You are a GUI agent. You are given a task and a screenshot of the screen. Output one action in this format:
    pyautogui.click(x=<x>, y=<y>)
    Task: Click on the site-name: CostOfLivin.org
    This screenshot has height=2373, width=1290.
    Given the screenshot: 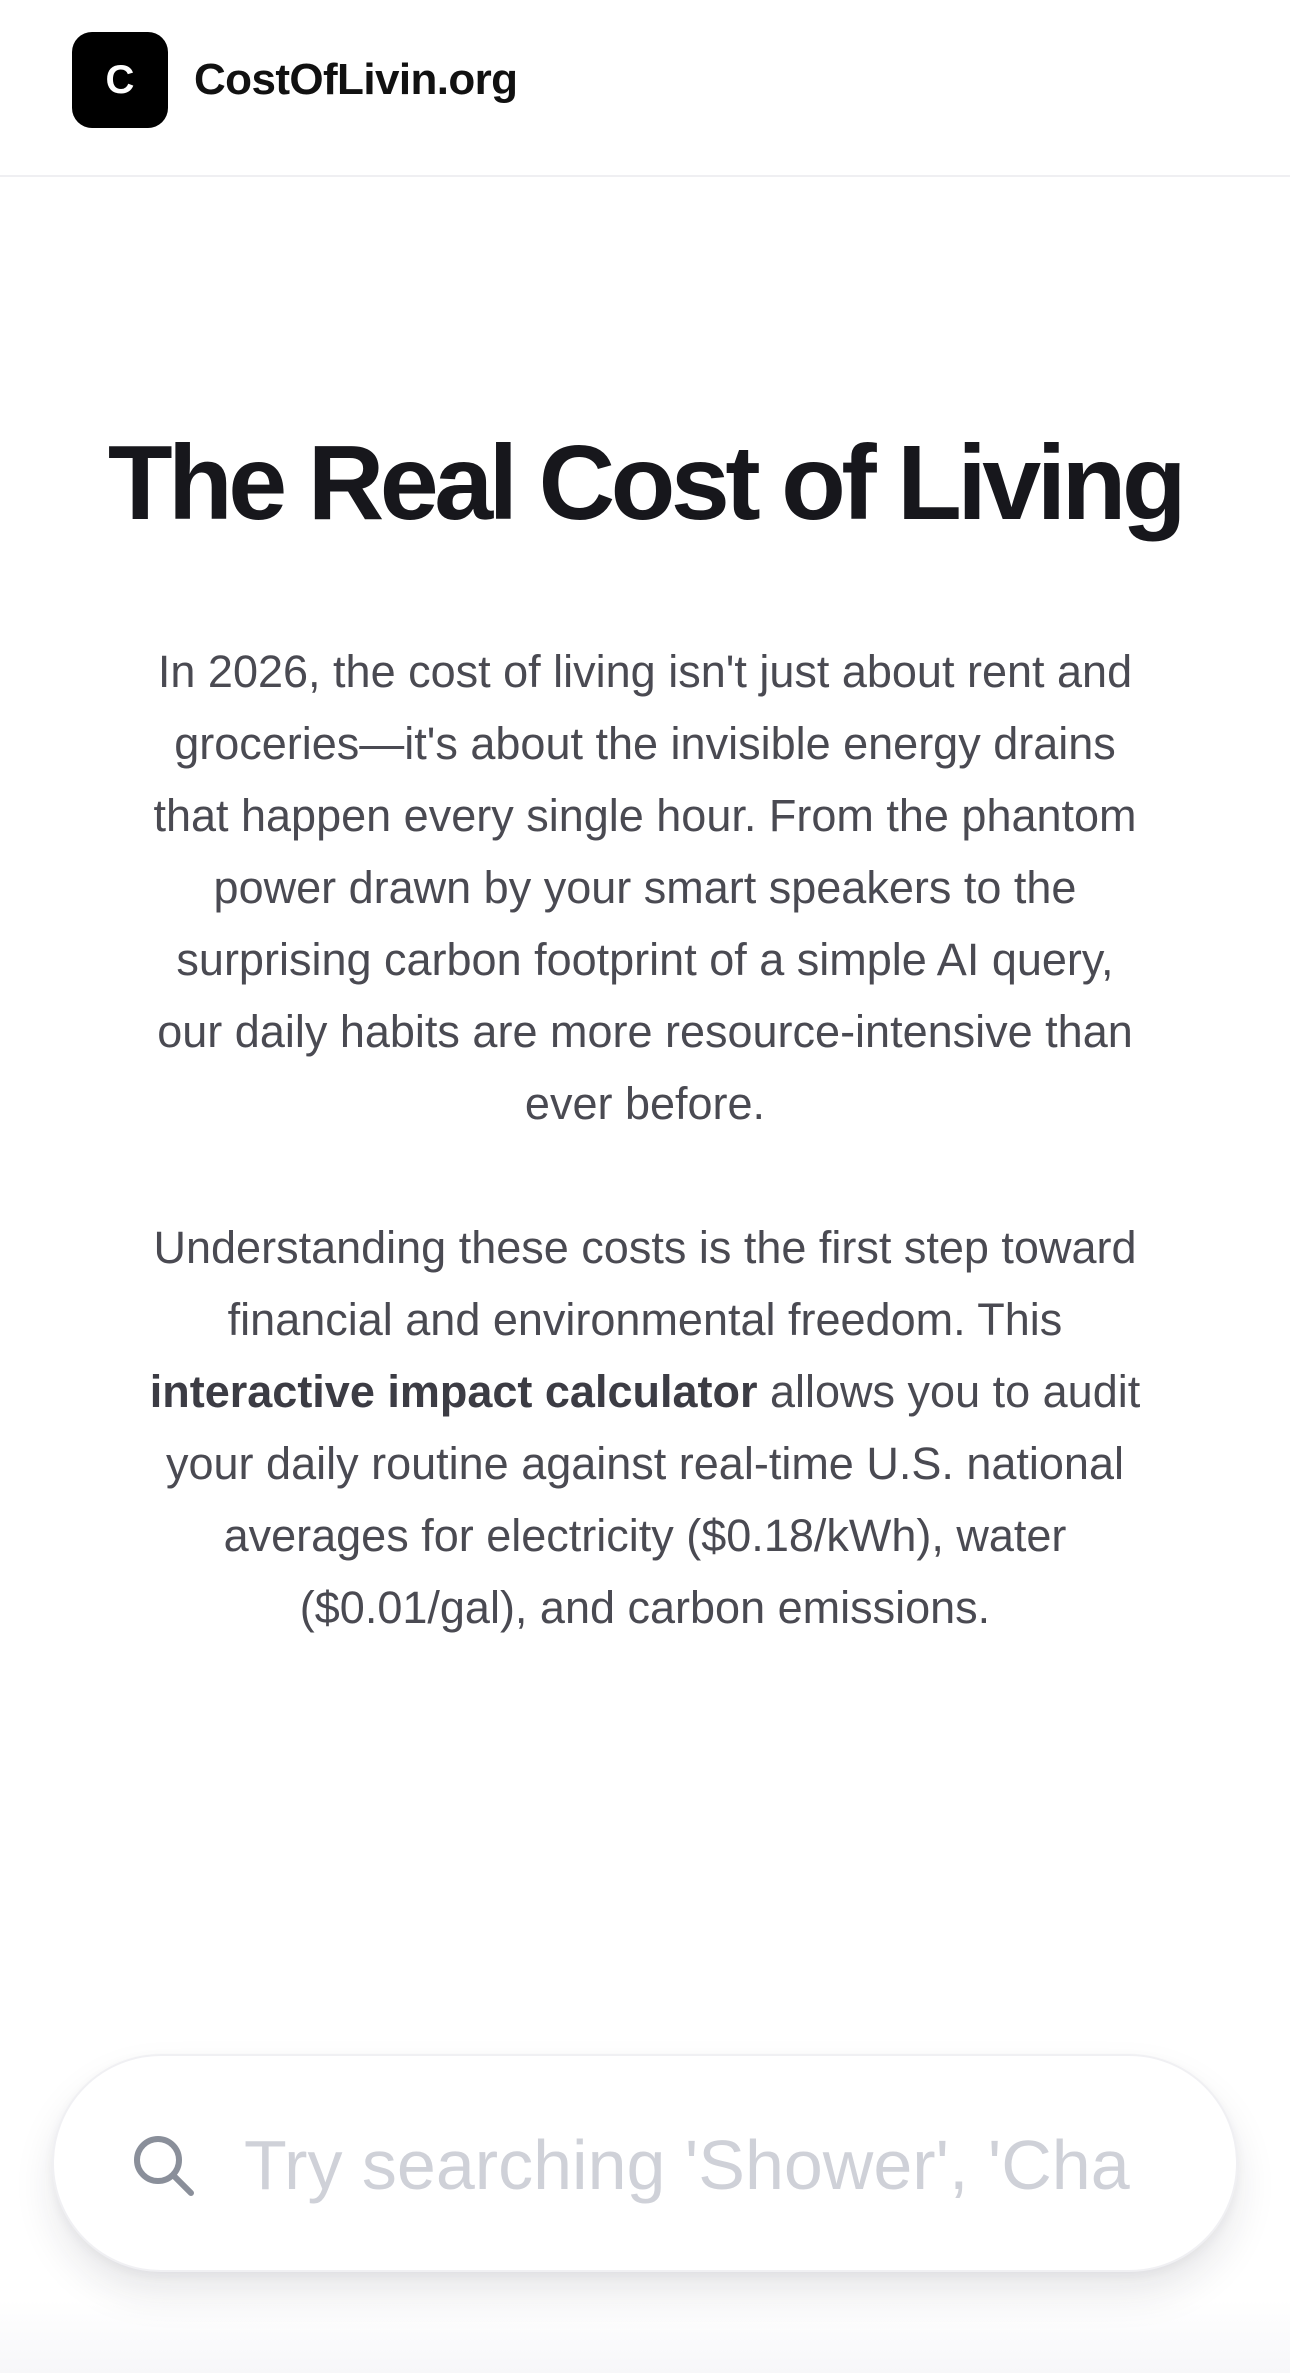 What is the action you would take?
    pyautogui.click(x=356, y=80)
    